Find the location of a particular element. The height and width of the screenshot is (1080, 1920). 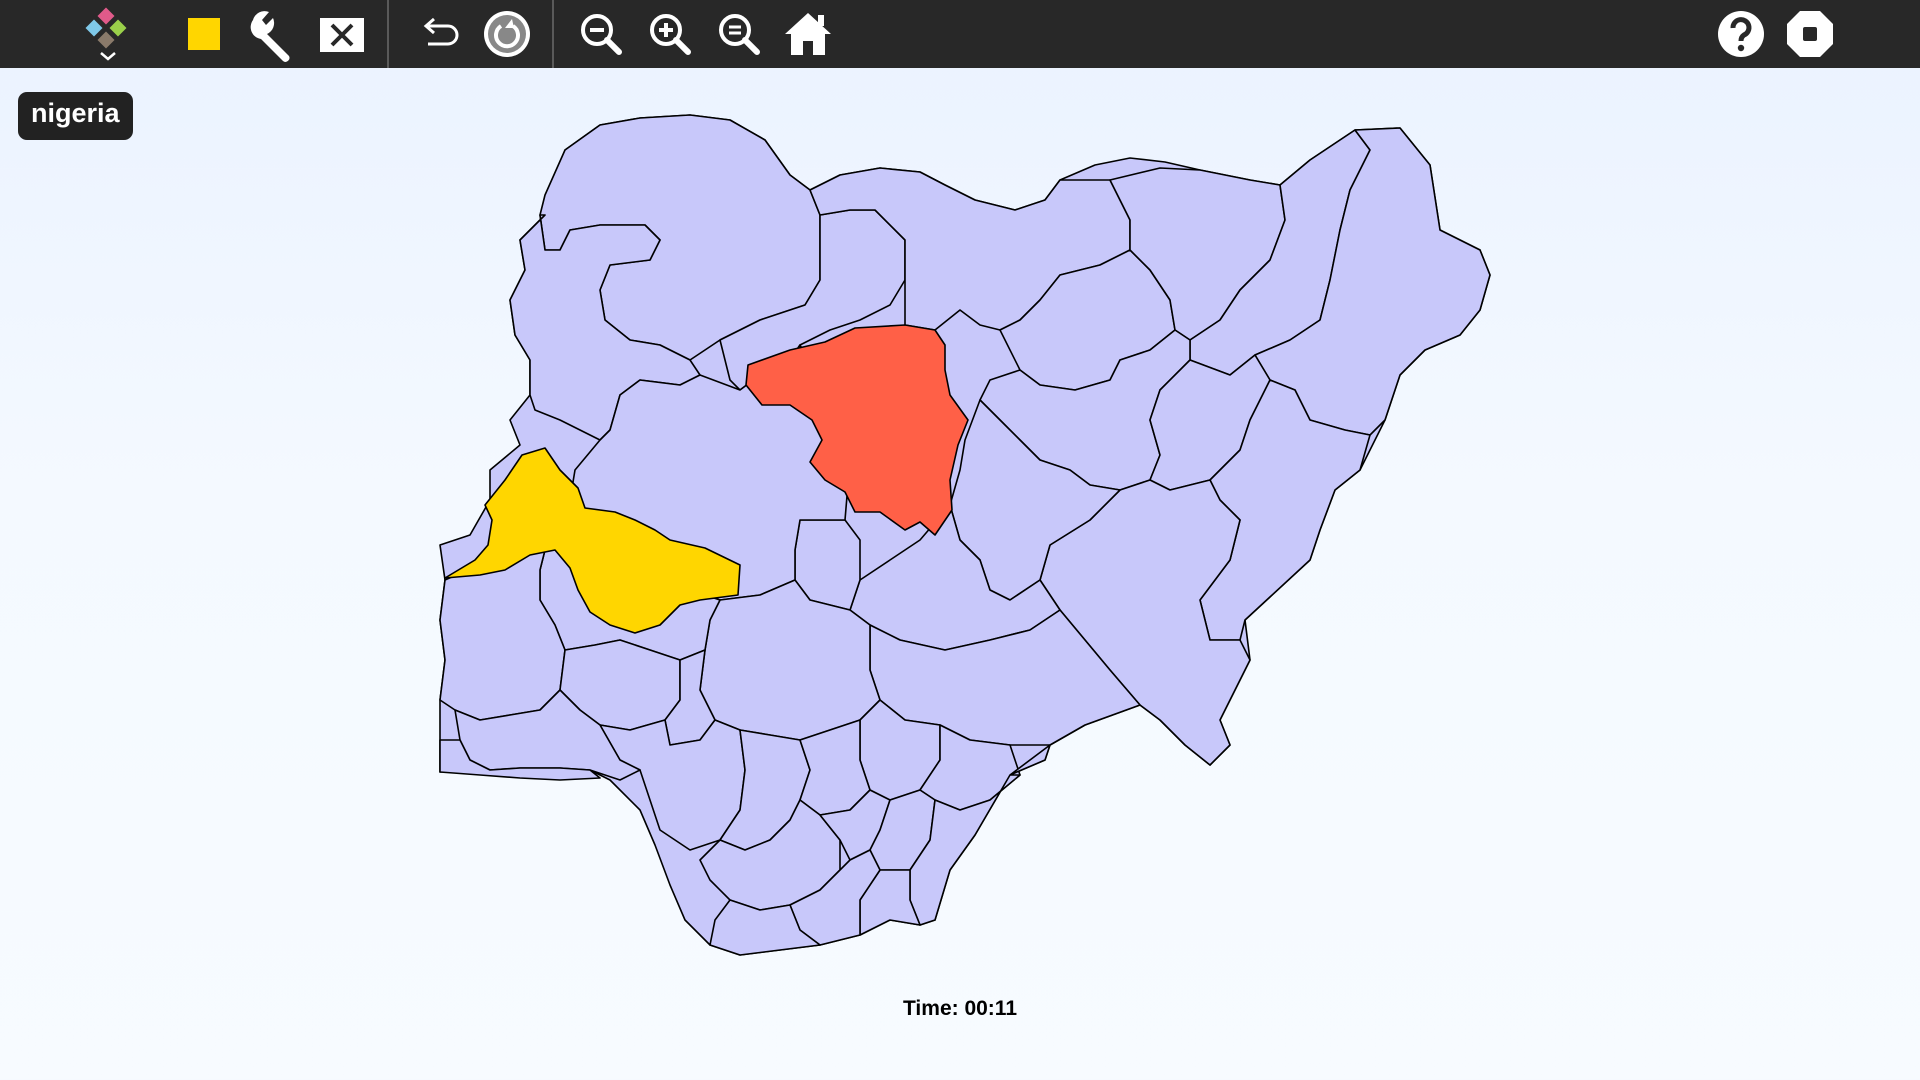

zoom-fit-icon is located at coordinates (739, 34).